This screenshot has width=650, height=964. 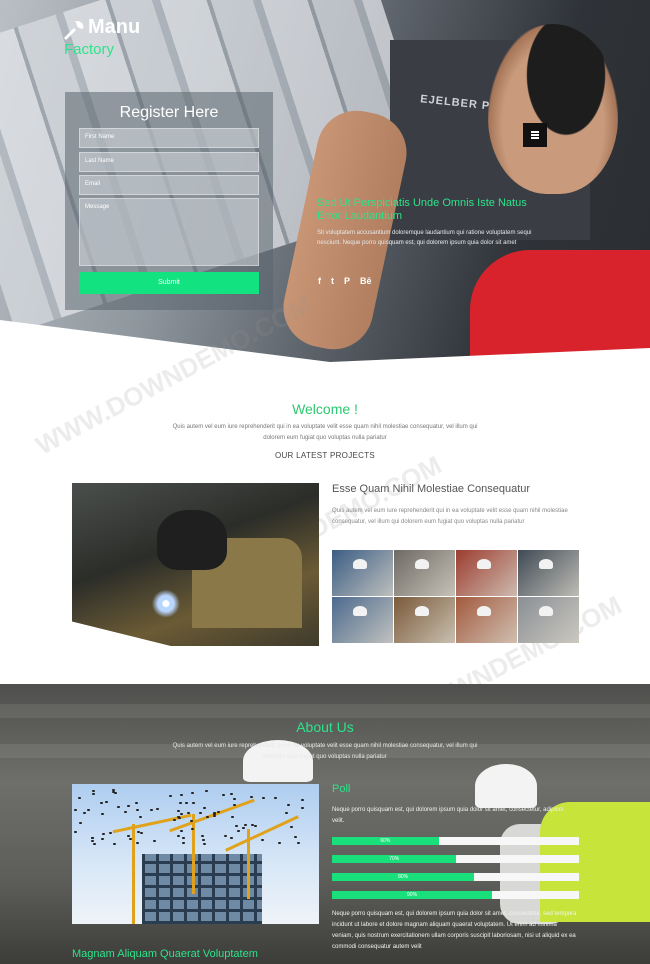 I want to click on crane-jib, so click(x=262, y=833).